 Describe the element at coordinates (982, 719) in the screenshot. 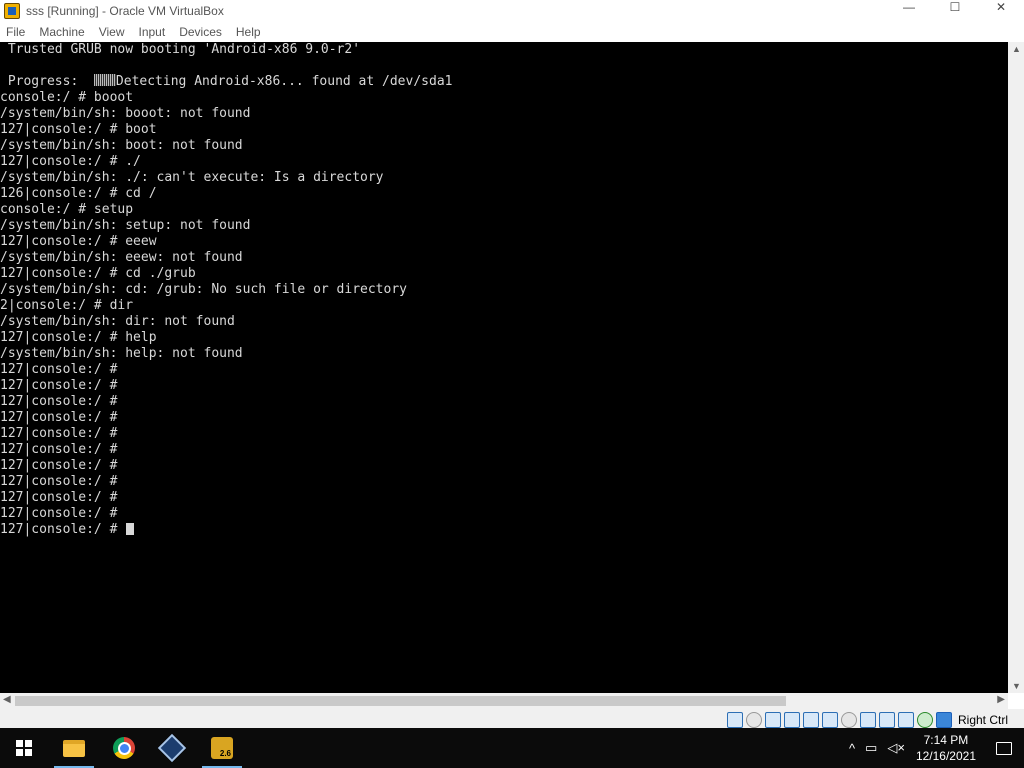

I see `host-key-label: Right Ctrl` at that location.